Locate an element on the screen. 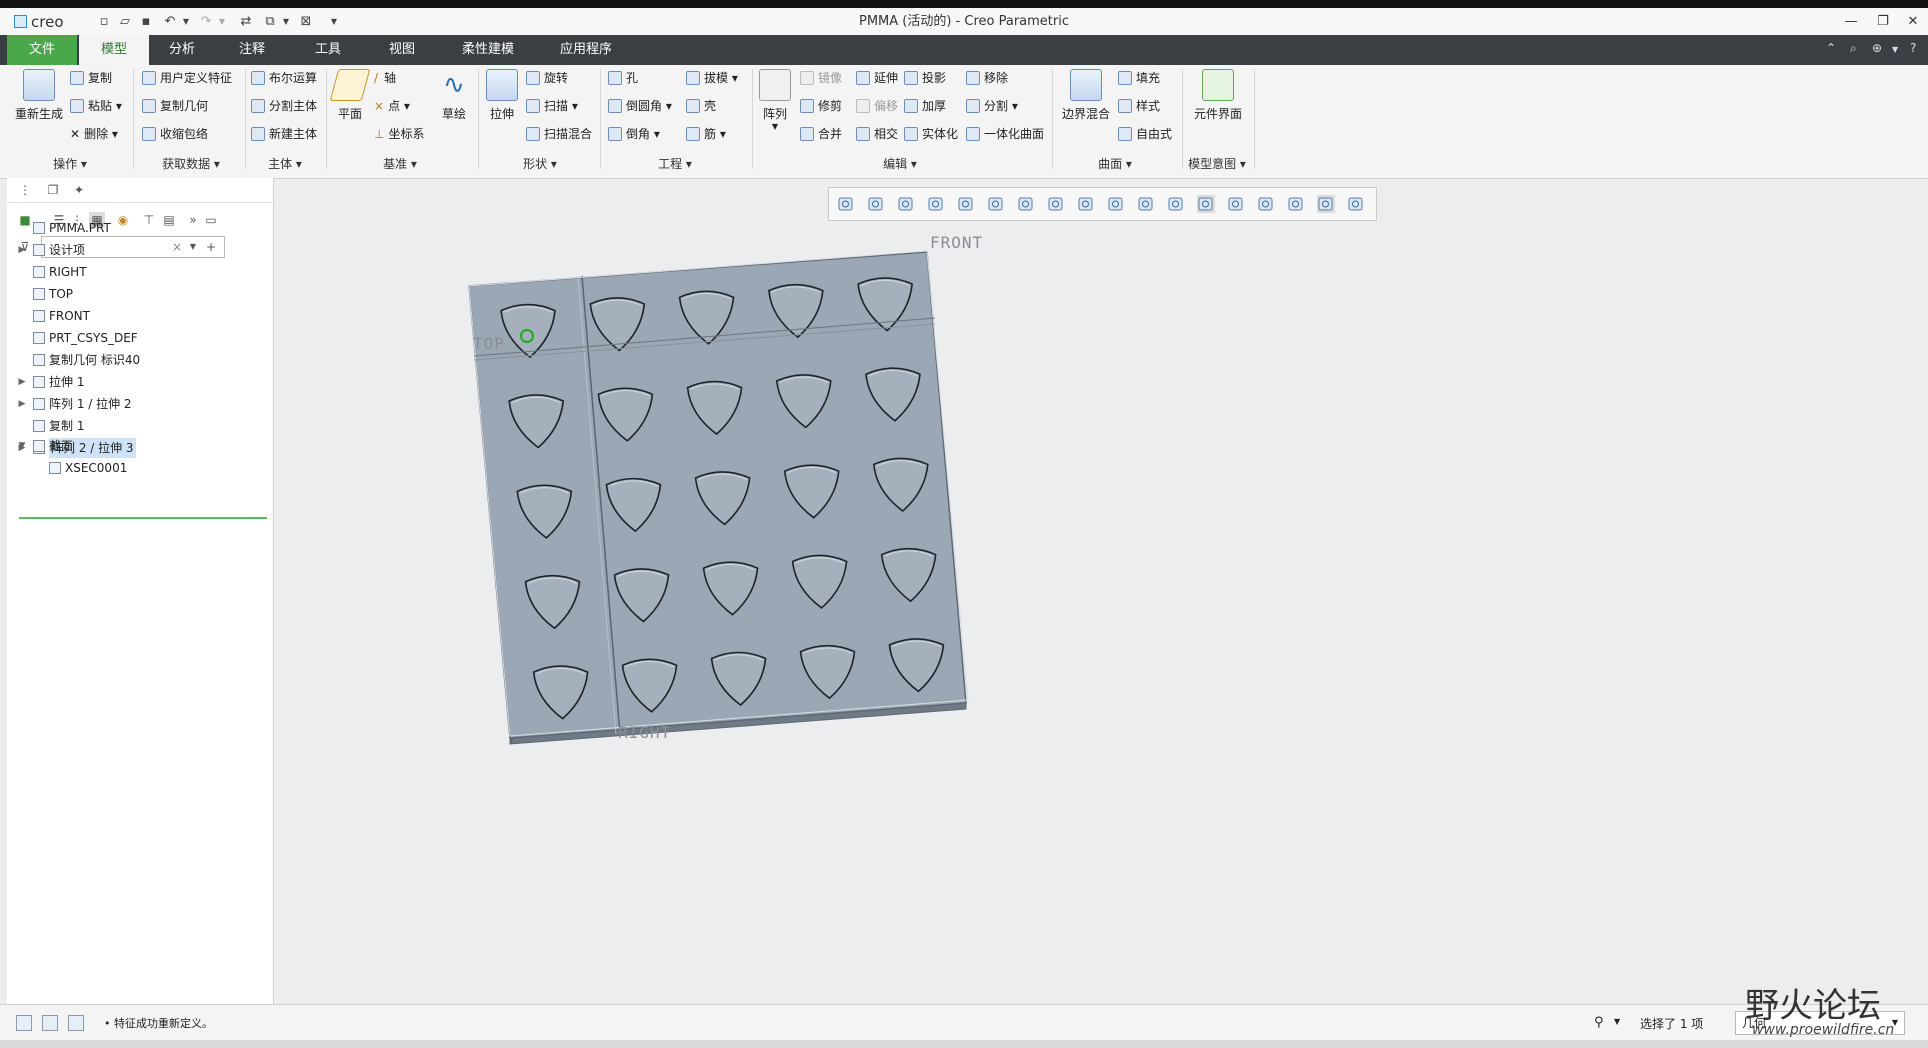  minimize-button: — is located at coordinates (1851, 22).